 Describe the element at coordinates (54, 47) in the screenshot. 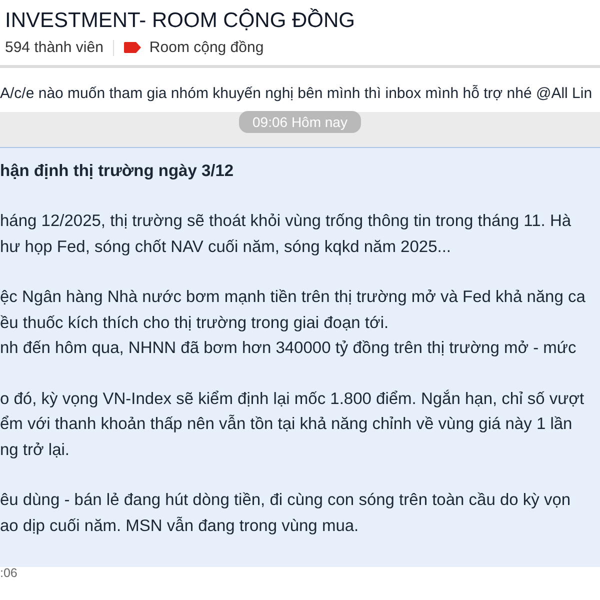

I see `member-count: 594 thành viên` at that location.